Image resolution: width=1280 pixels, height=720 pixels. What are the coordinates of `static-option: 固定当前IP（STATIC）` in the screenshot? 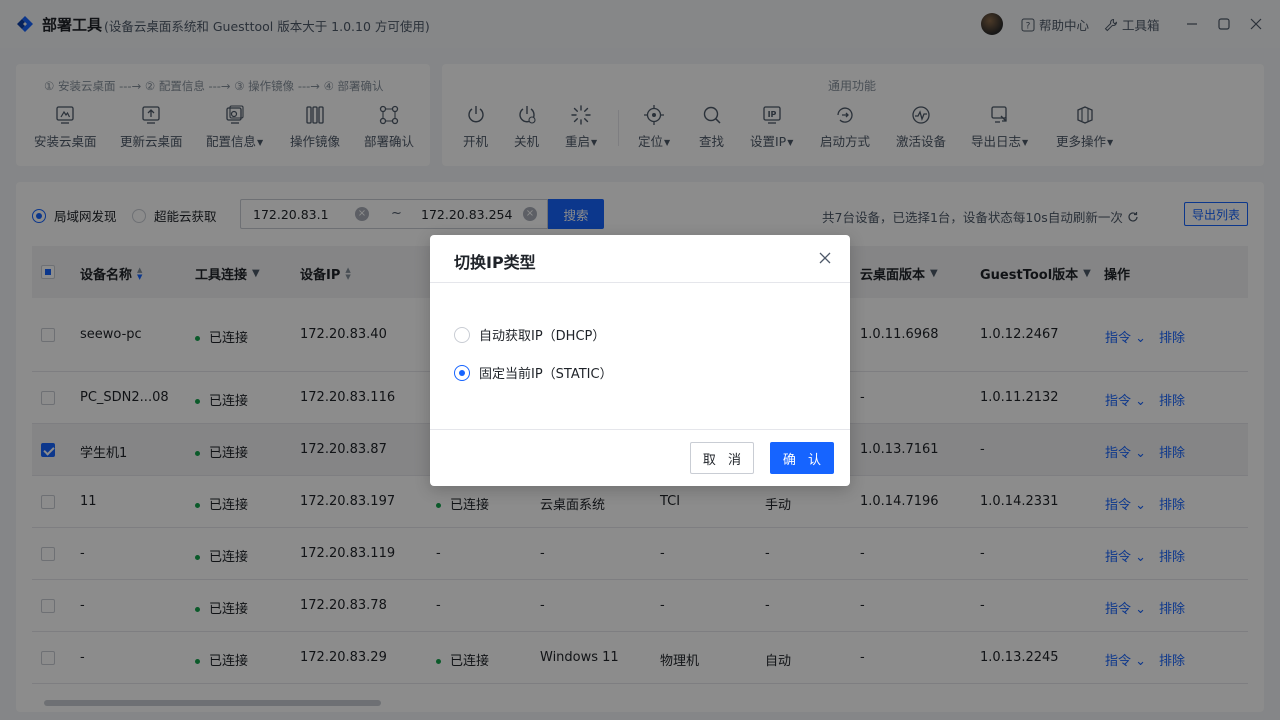 It's located at (533, 372).